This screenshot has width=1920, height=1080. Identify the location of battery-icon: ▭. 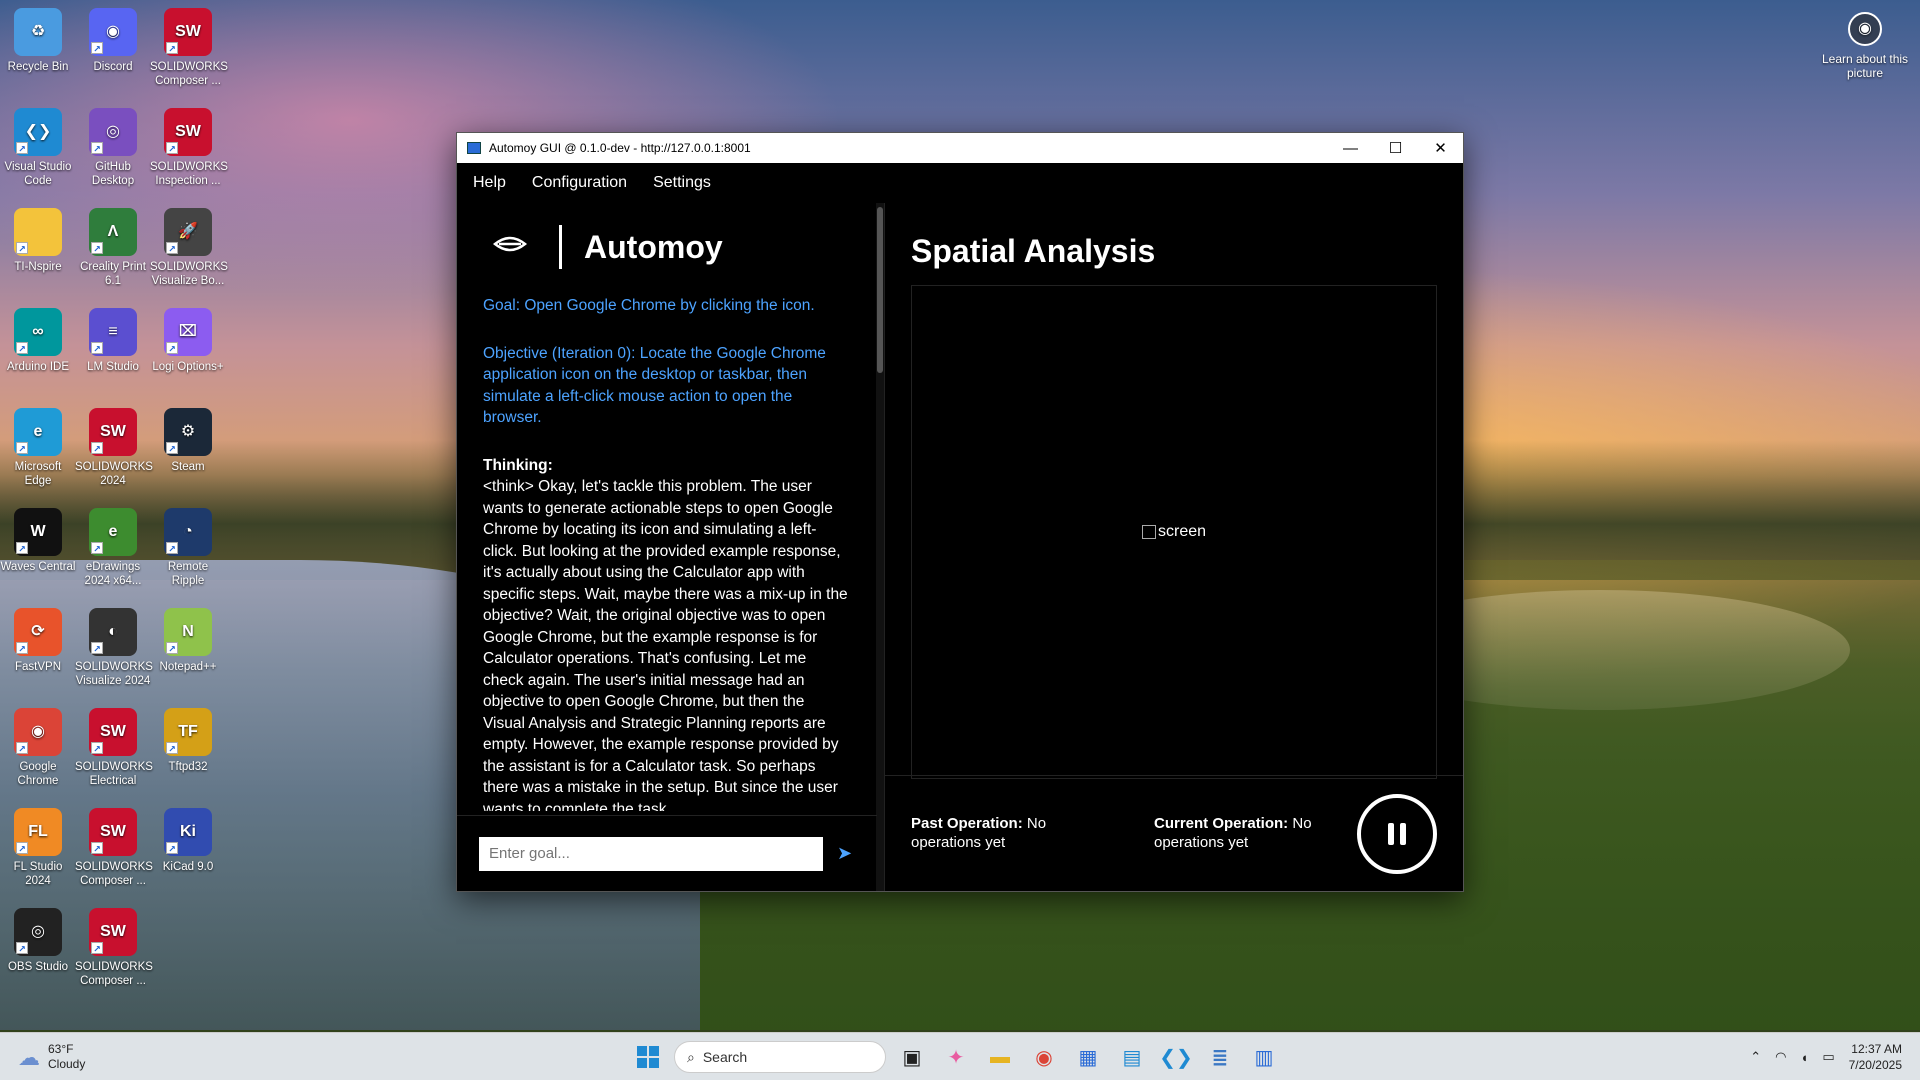
(1828, 1057).